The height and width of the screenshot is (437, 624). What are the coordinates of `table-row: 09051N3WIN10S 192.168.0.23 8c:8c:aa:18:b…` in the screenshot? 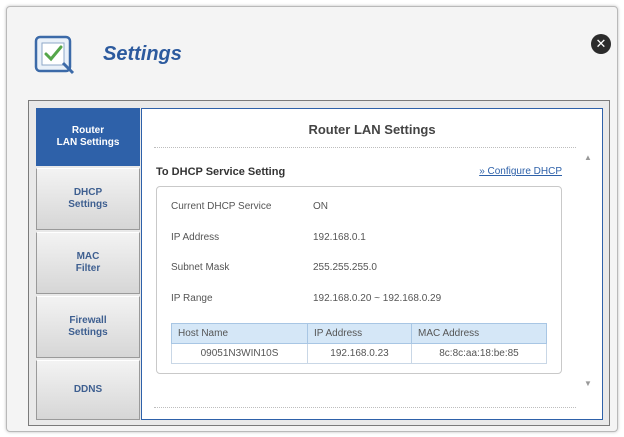 It's located at (359, 353).